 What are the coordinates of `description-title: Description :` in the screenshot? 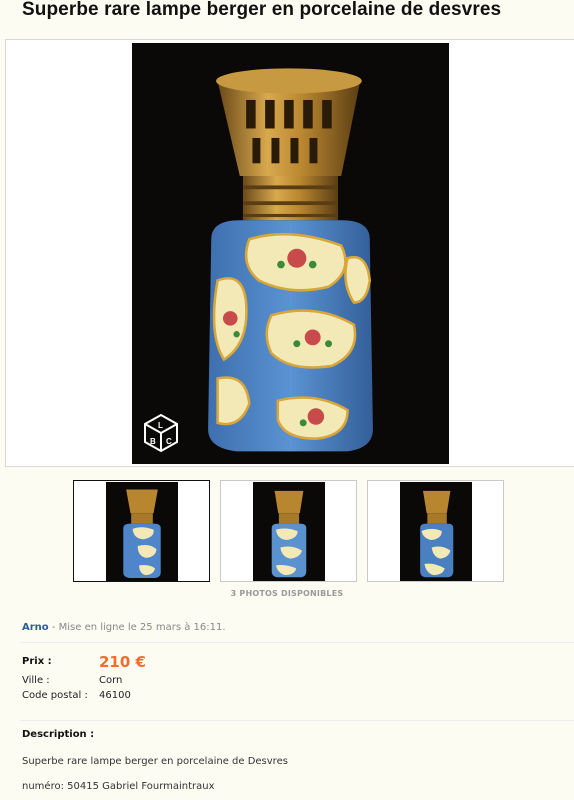 It's located at (58, 734).